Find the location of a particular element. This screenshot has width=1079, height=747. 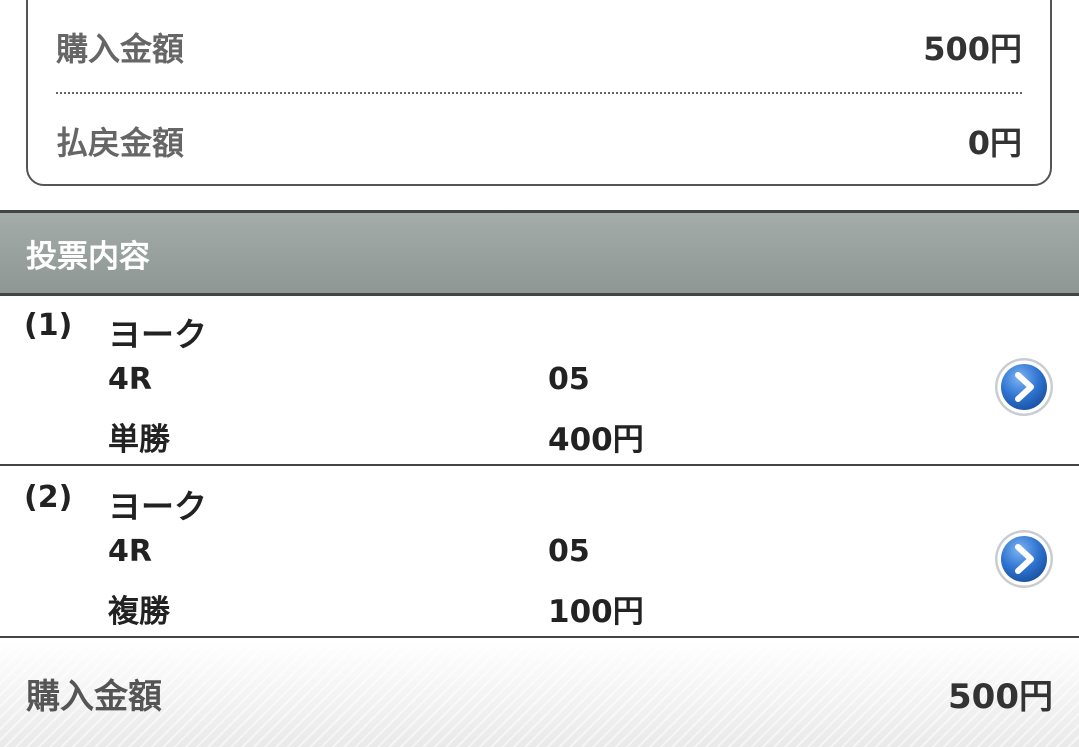

bet-type: 単勝 is located at coordinates (139, 440).